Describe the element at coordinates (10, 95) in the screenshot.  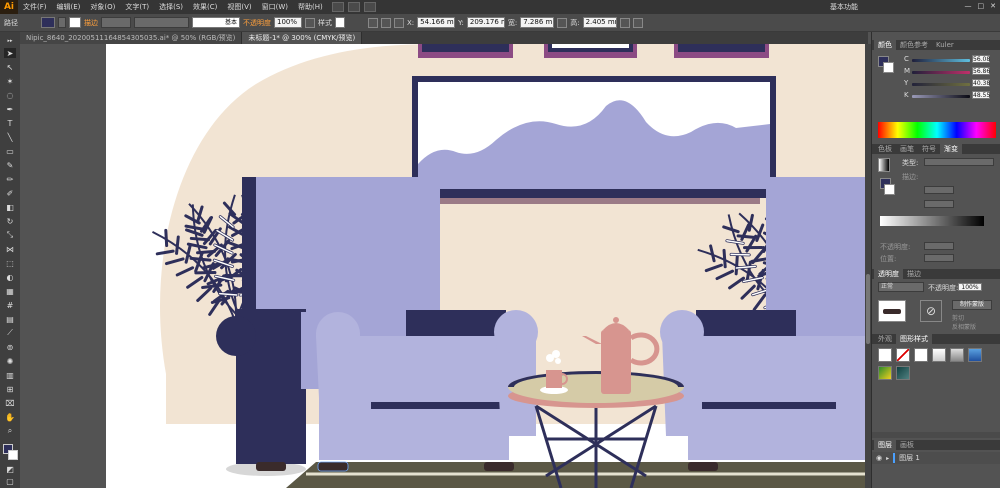
I see `lasso-tool-icon: ◌` at that location.